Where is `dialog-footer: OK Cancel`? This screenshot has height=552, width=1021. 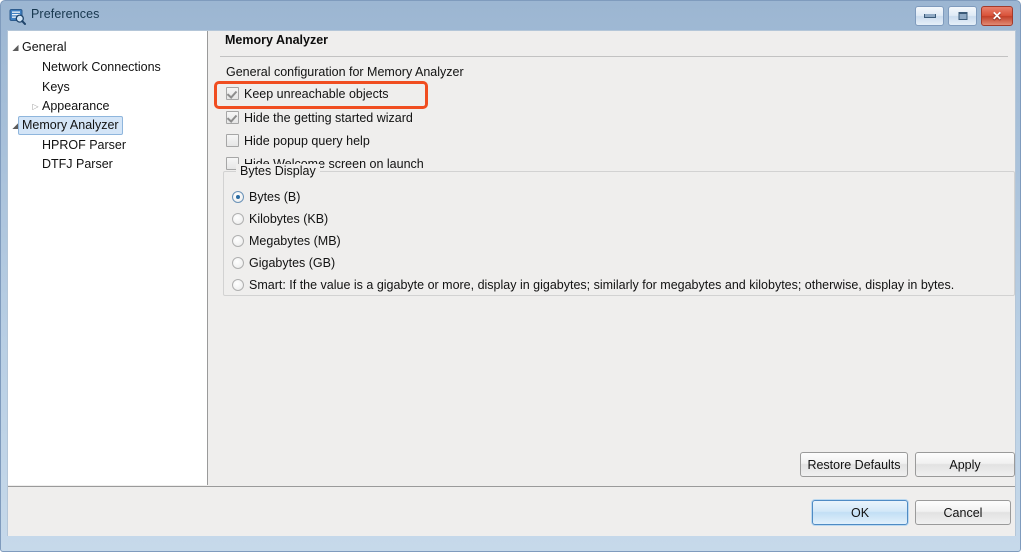 dialog-footer: OK Cancel is located at coordinates (511, 510).